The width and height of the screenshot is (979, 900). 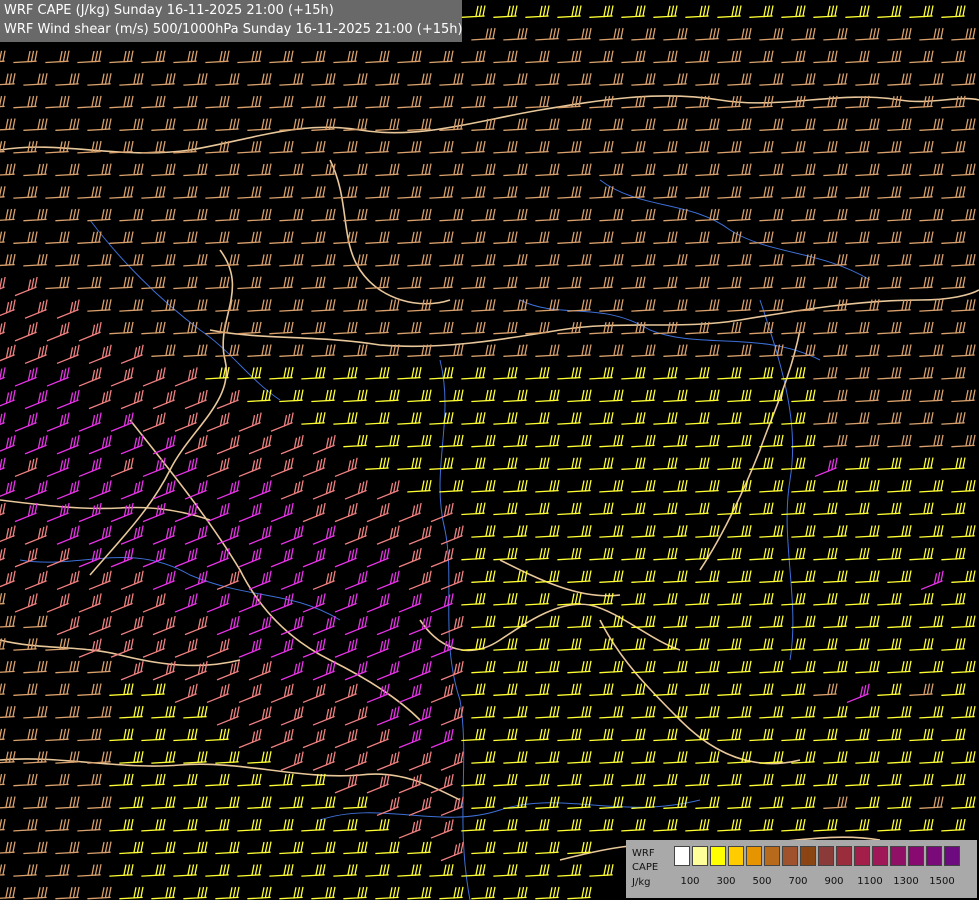 I want to click on legend-tick-label: 900, so click(x=834, y=881).